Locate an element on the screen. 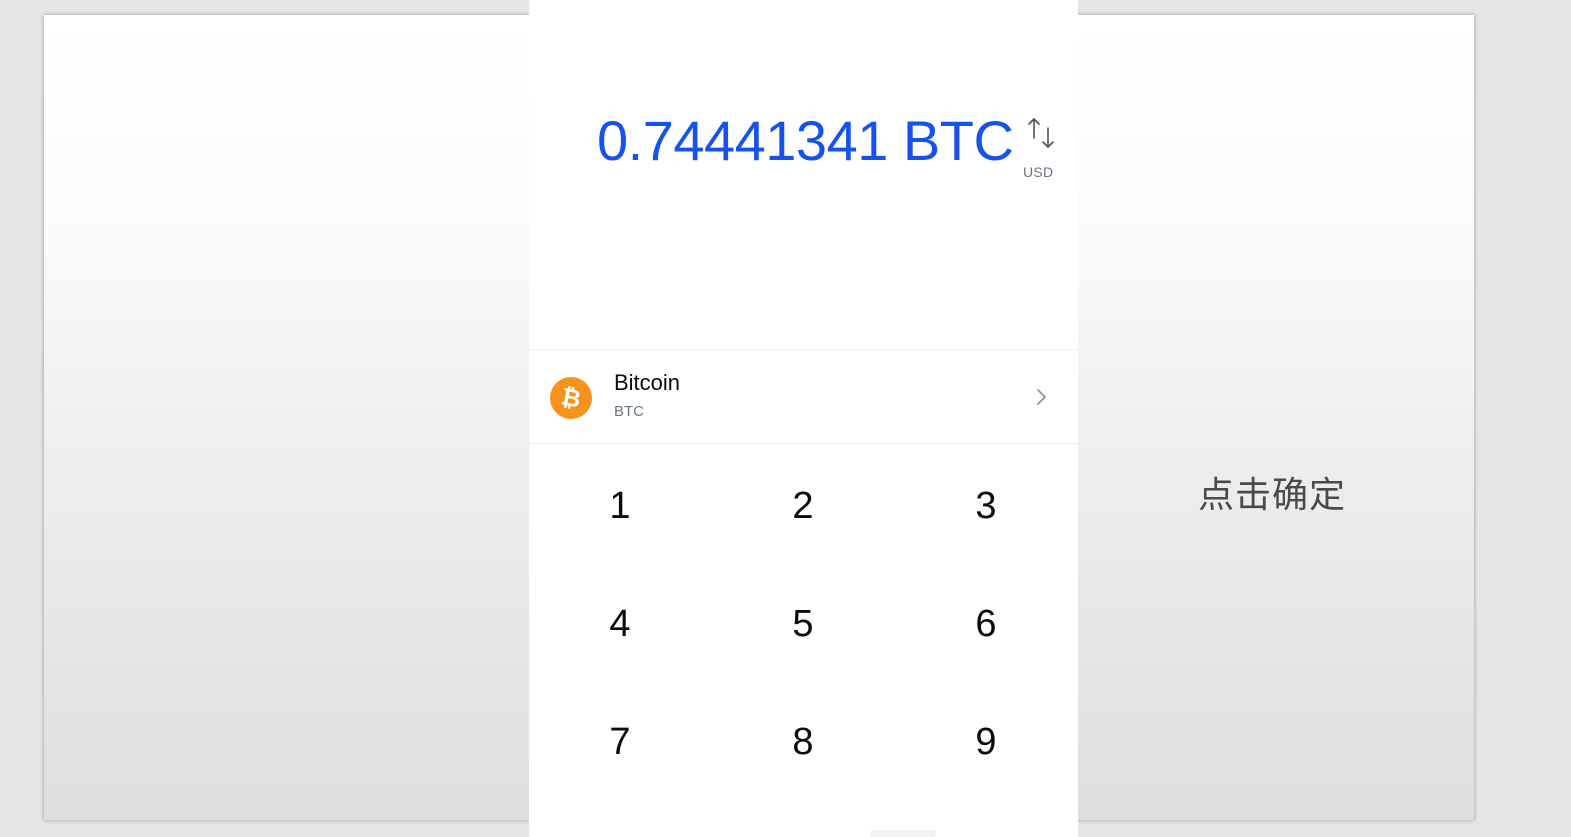  key-6: 6 is located at coordinates (986, 624).